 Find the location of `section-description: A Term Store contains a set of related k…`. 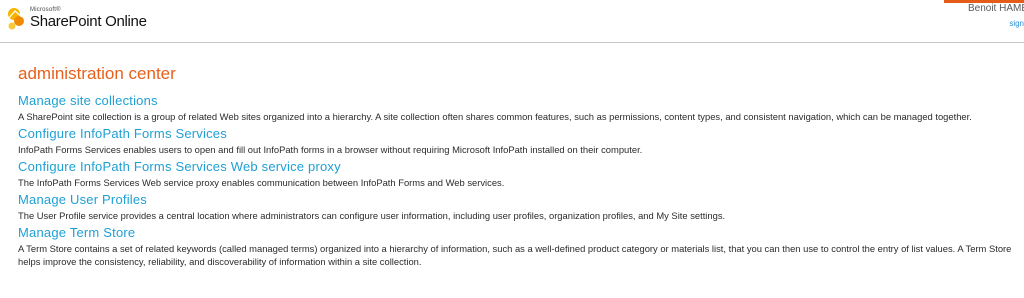

section-description: A Term Store contains a set of related k… is located at coordinates (515, 255).